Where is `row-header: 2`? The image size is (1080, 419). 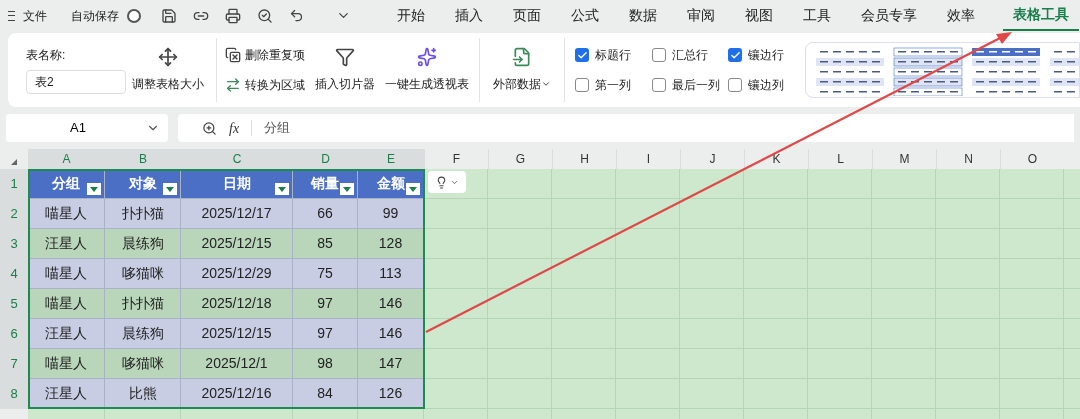
row-header: 2 is located at coordinates (14, 214).